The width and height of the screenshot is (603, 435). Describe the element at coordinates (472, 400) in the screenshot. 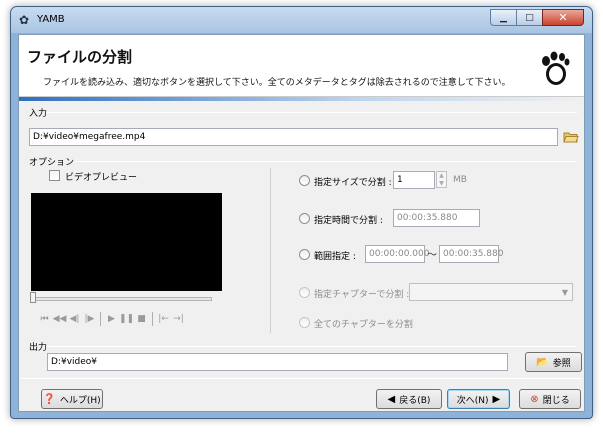

I see `next-label: 次へ(N)` at that location.